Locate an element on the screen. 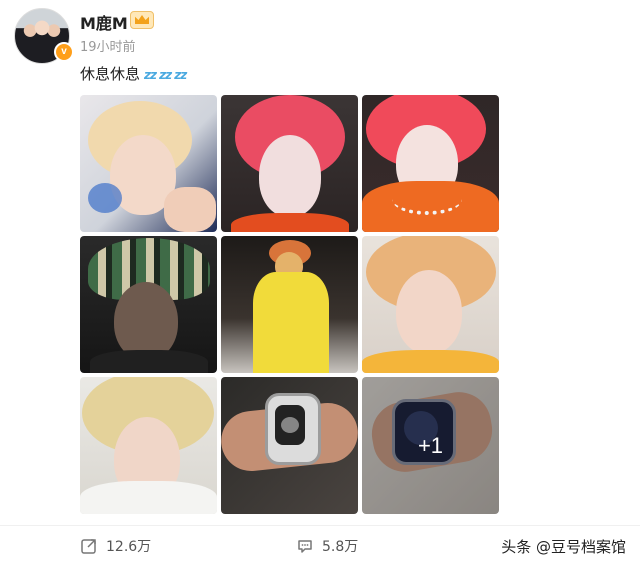 The image size is (640, 569). repost-button: 12.6万 is located at coordinates (115, 546).